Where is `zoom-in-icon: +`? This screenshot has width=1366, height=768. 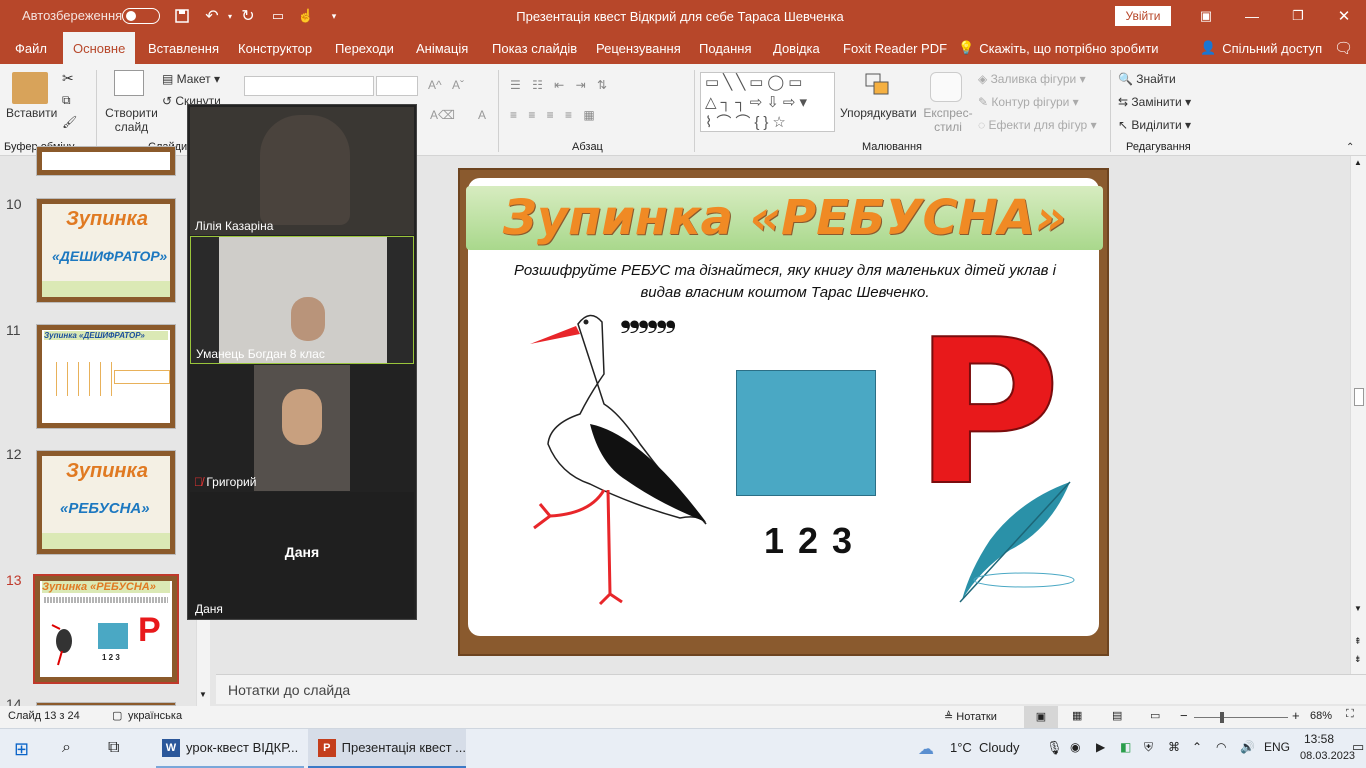
zoom-in-icon: + is located at coordinates (1296, 715).